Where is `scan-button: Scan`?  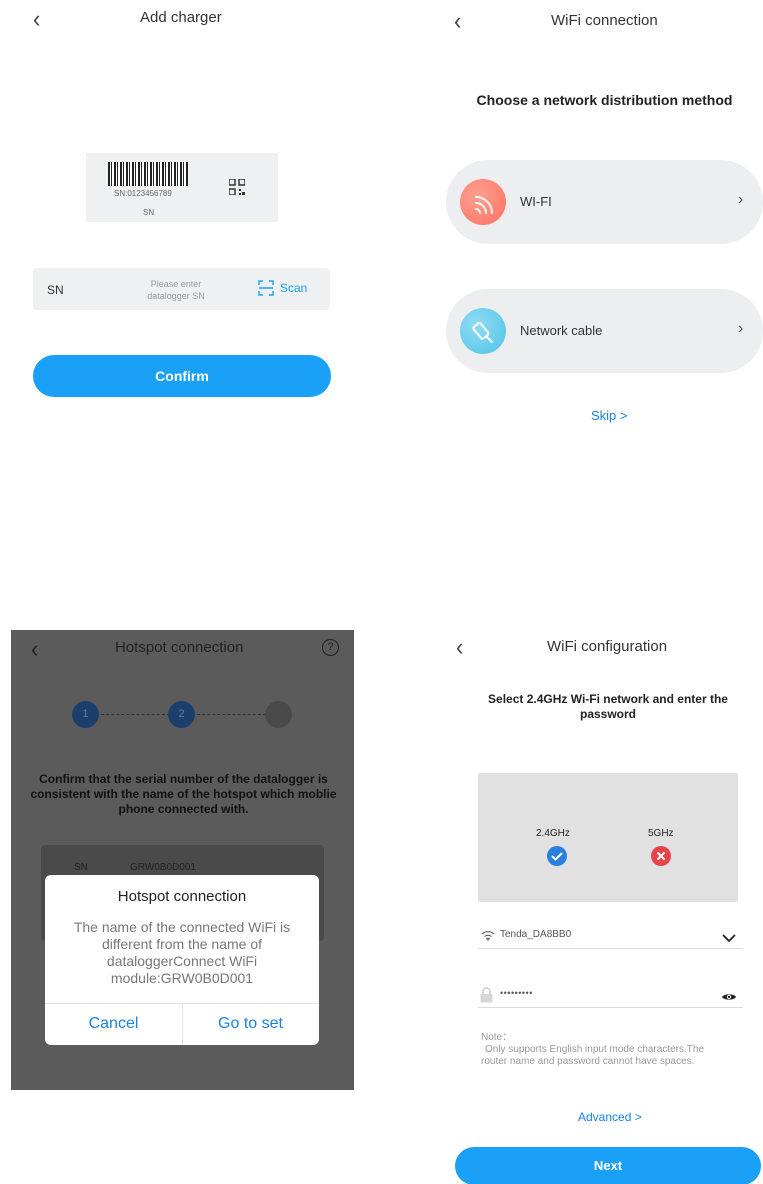 scan-button: Scan is located at coordinates (282, 288).